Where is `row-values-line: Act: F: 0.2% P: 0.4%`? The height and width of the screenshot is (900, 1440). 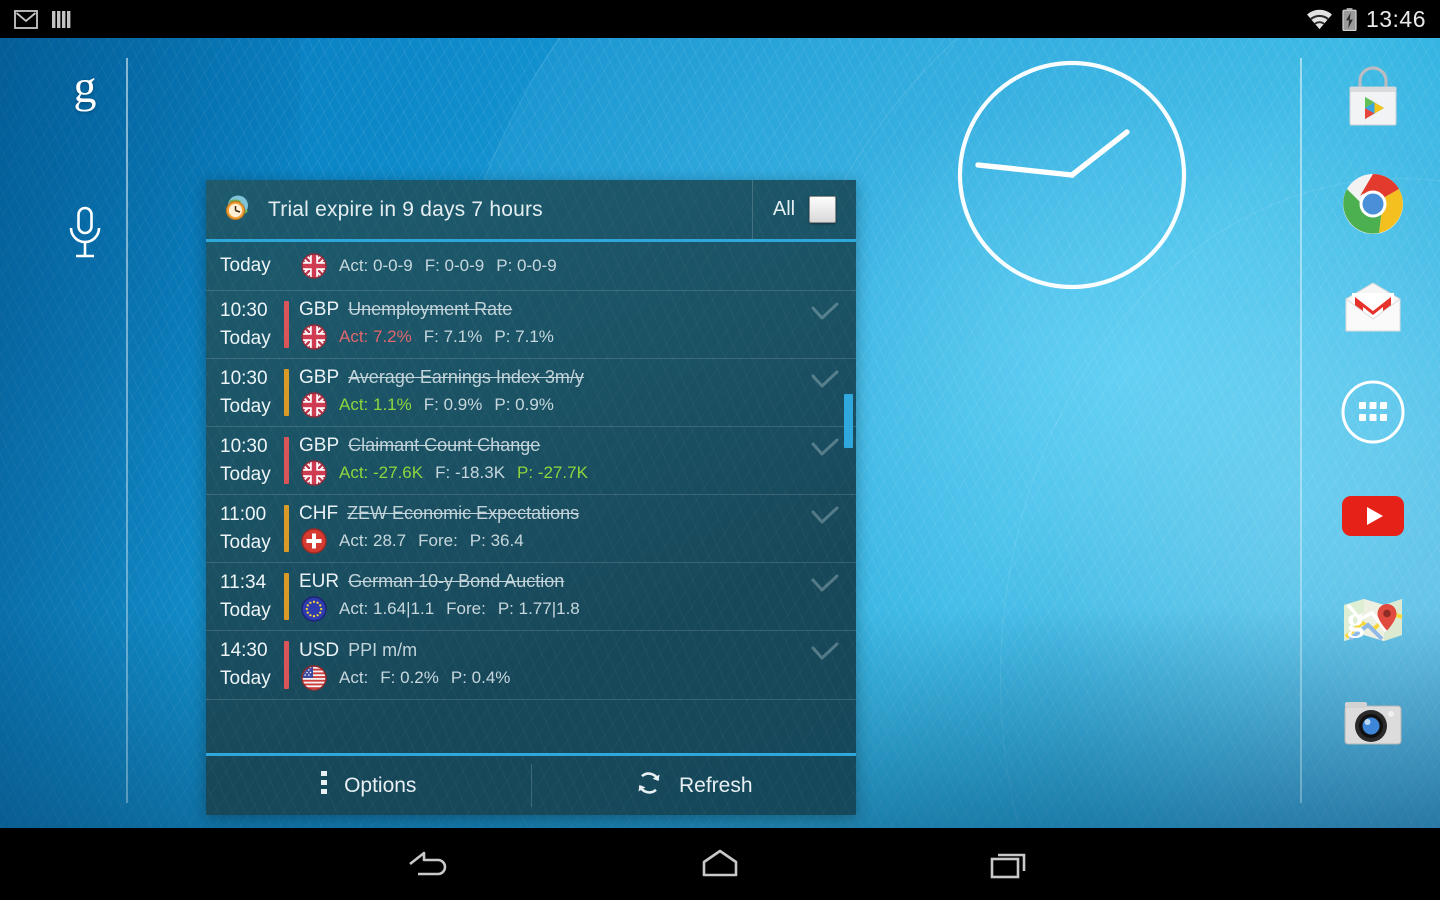
row-values-line: Act: F: 0.2% P: 0.4% is located at coordinates (555, 677).